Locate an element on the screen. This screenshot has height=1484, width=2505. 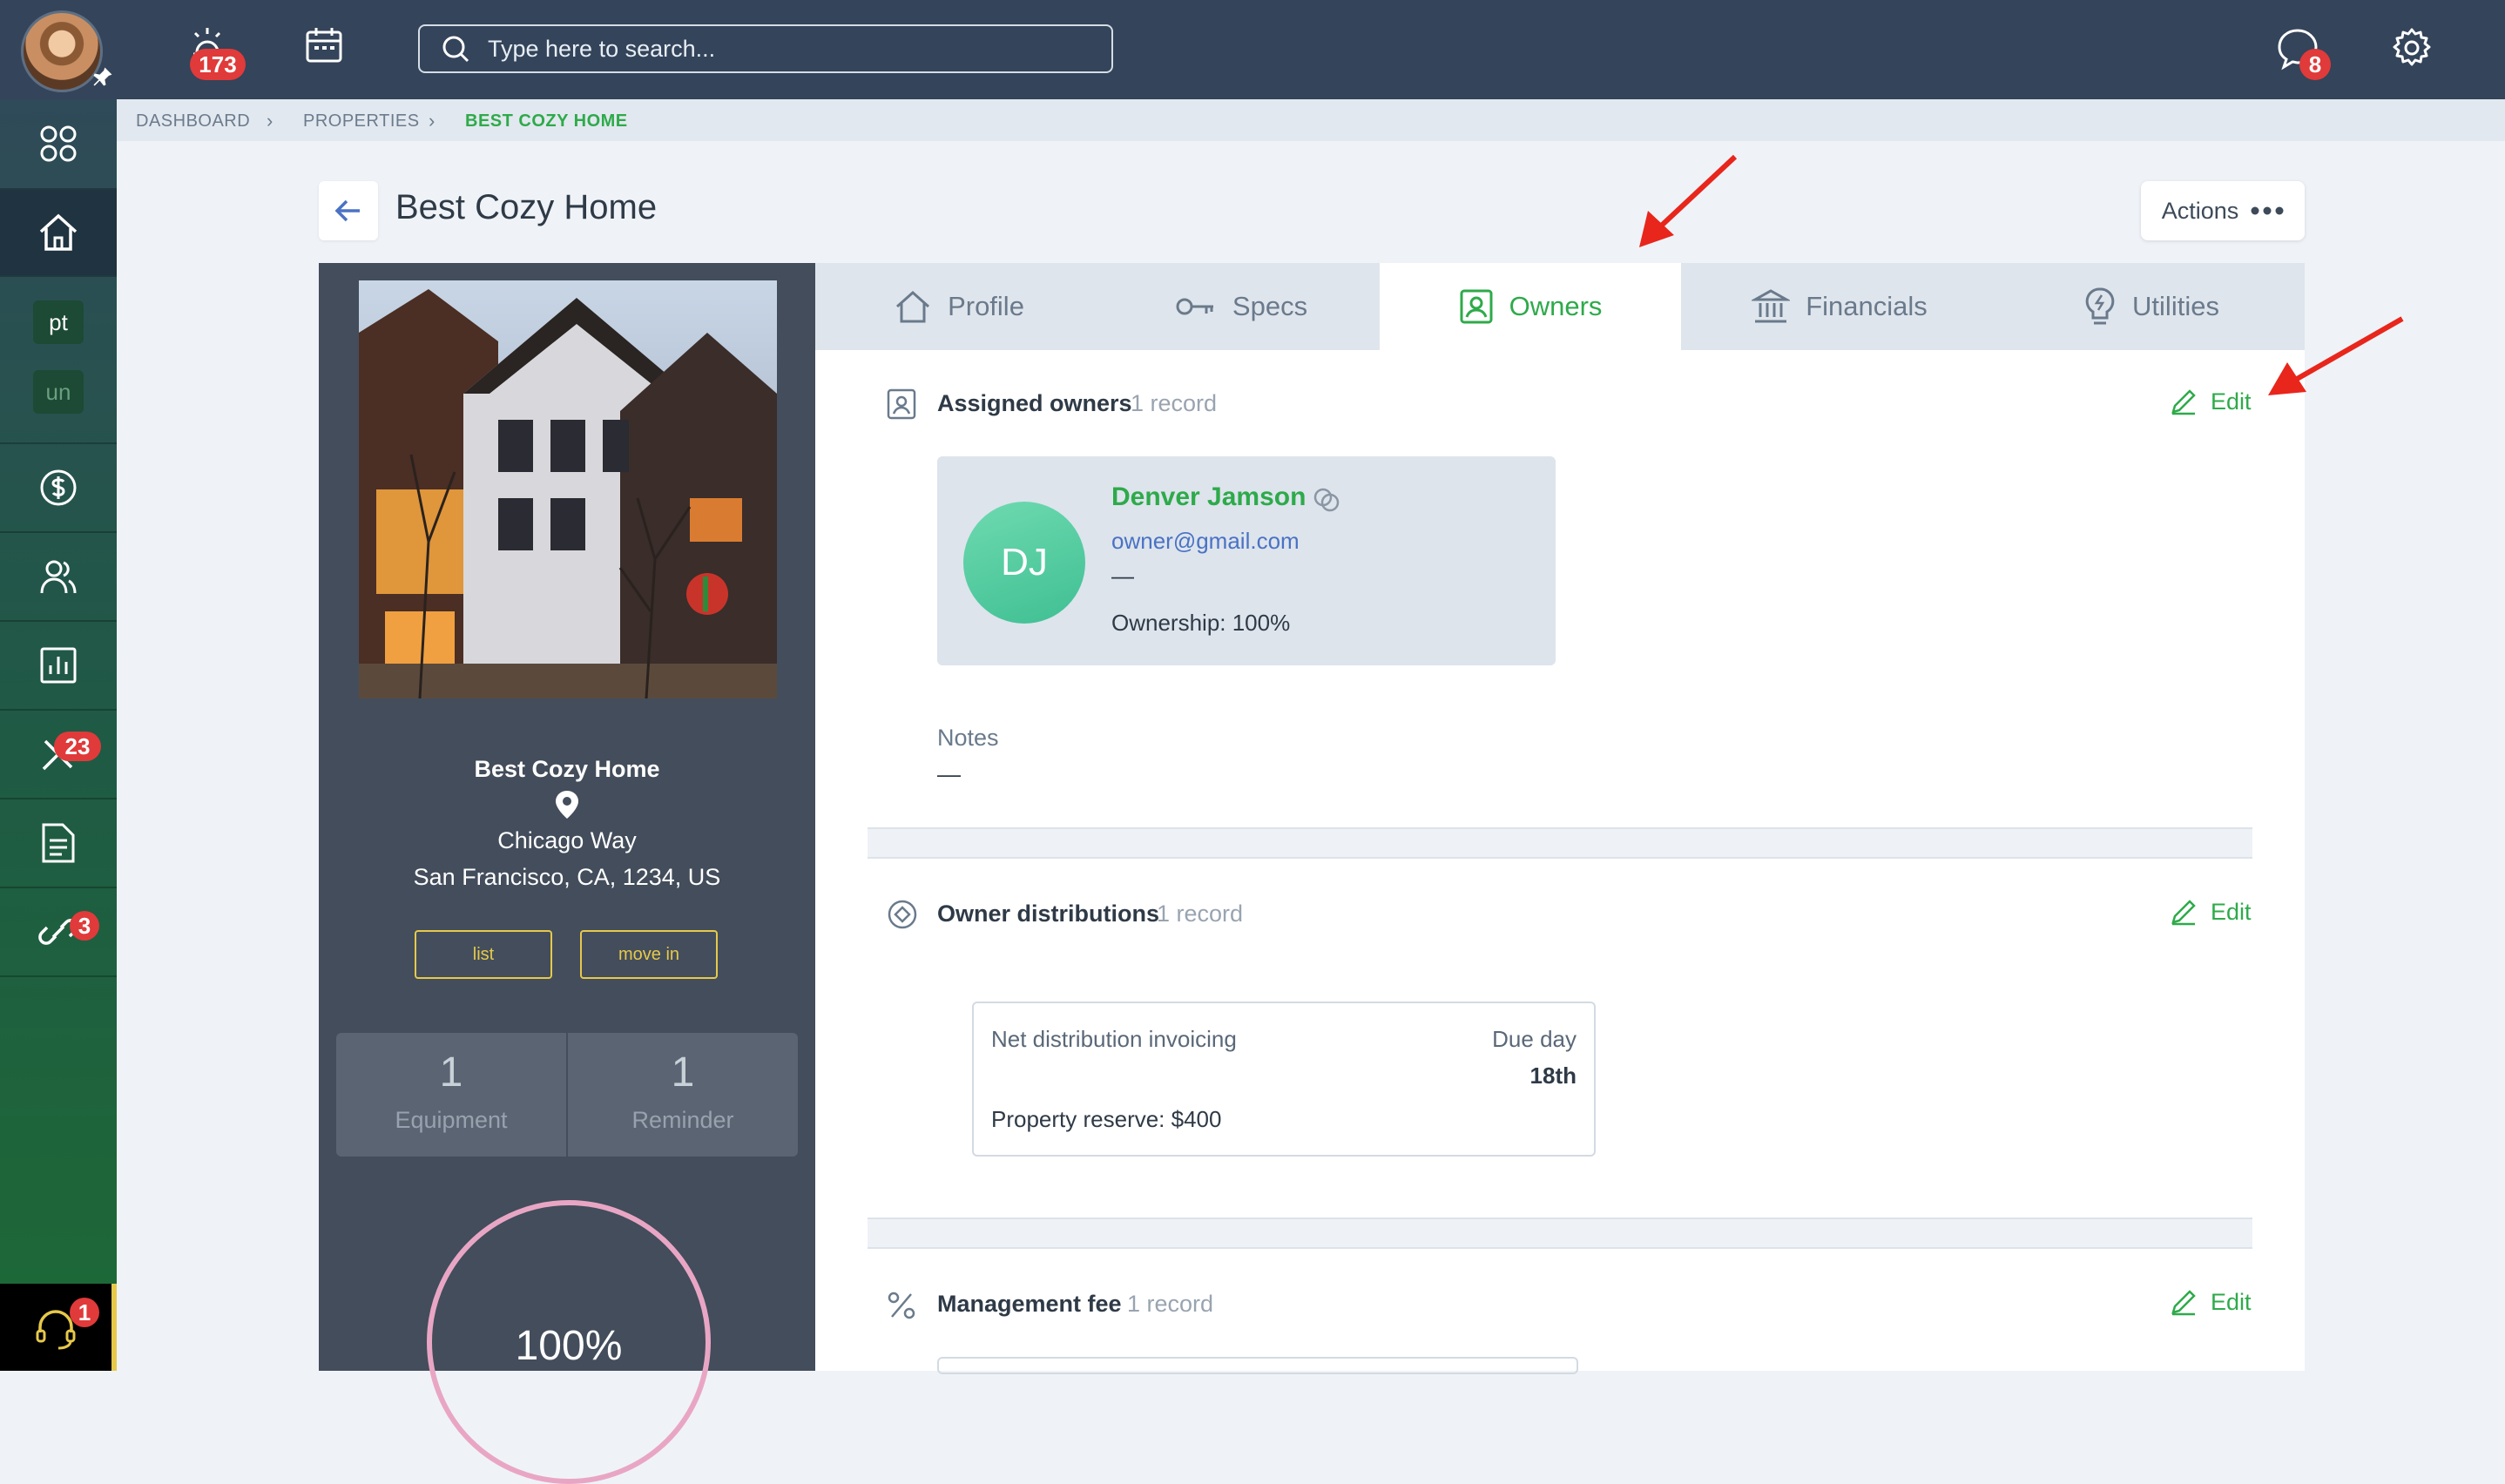
equipment-stat: 1 Equipment is located at coordinates (451, 1095).